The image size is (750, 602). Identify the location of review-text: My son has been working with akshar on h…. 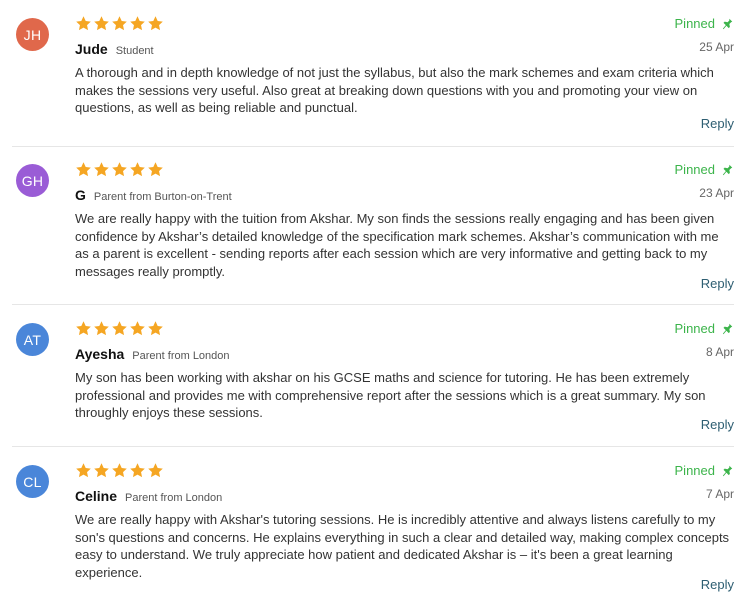
(390, 395).